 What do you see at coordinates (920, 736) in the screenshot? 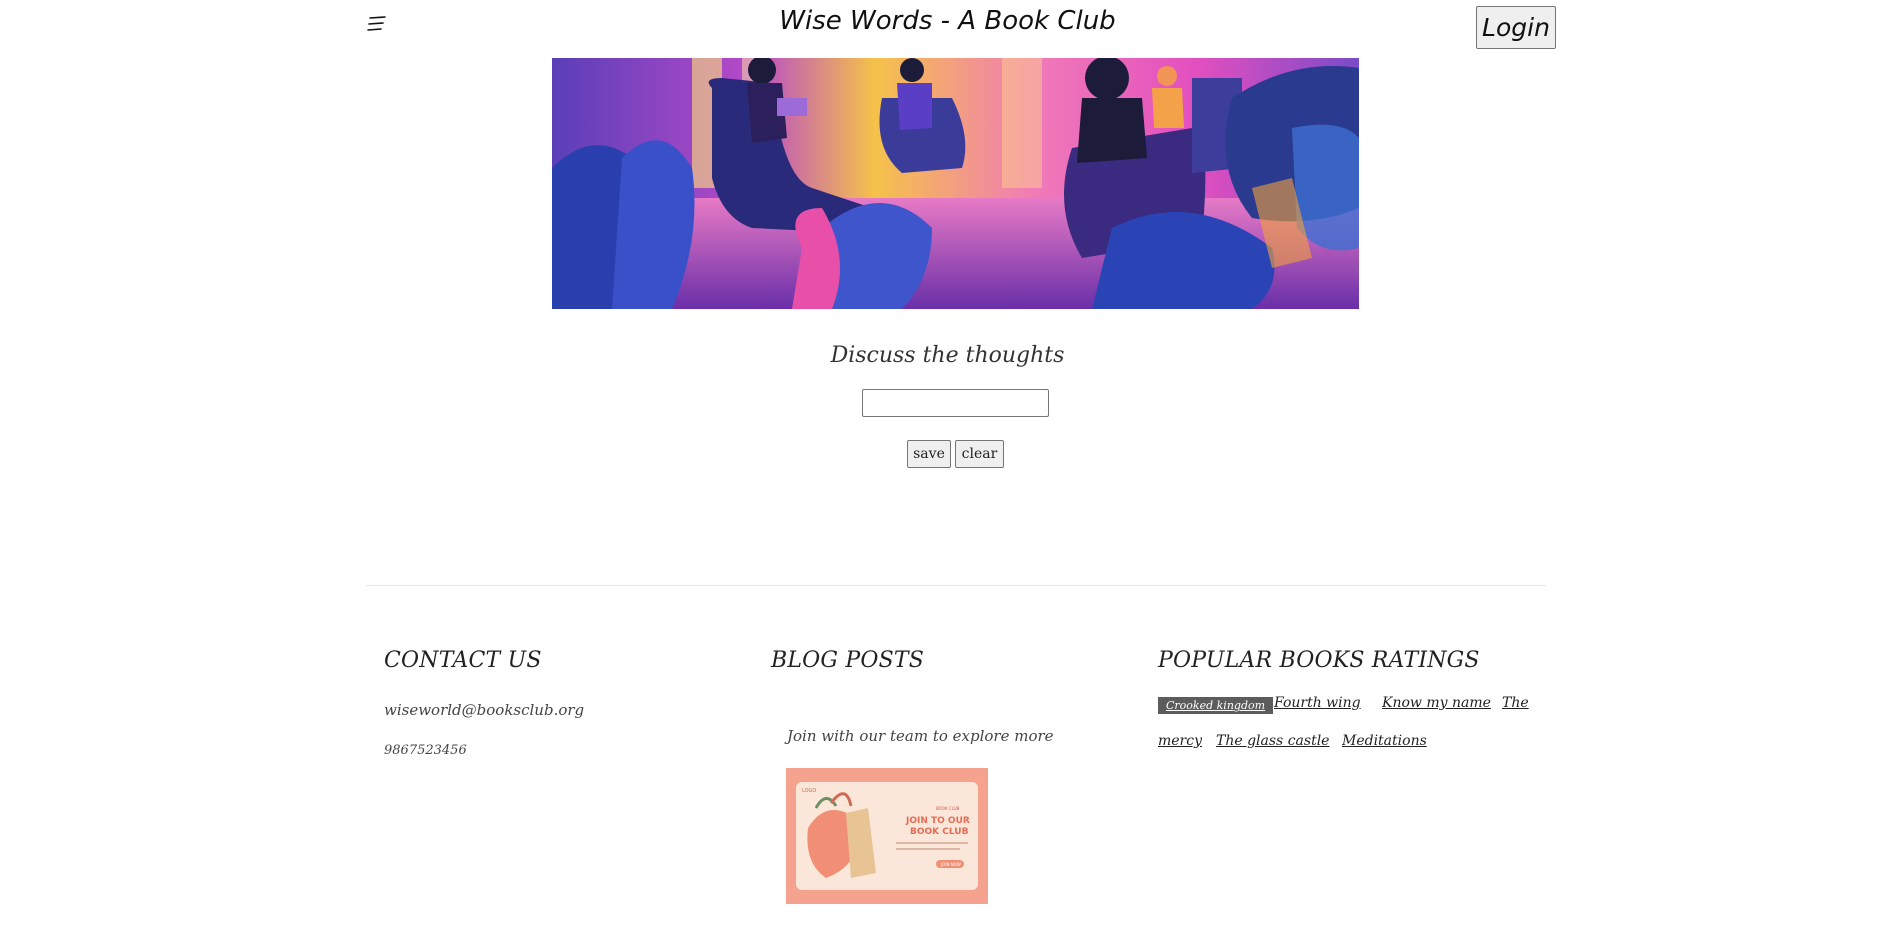
I see `blog-text: Join with our team to explore more` at bounding box center [920, 736].